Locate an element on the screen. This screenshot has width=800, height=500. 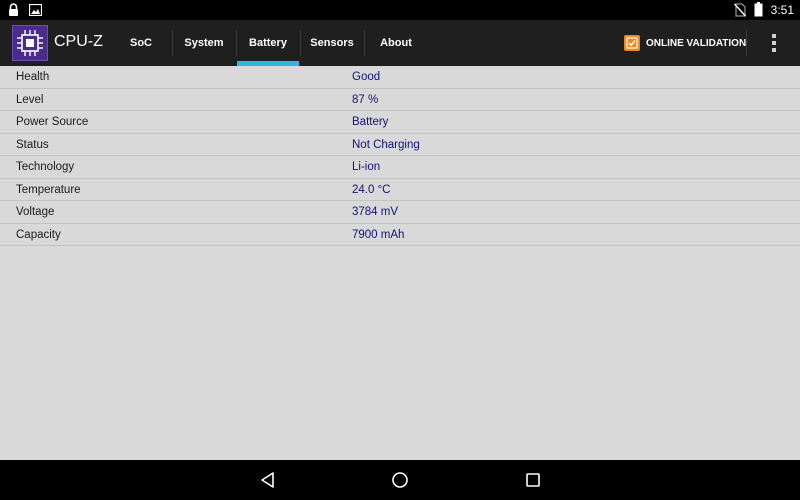
status-bar: 3:51 is located at coordinates (400, 10).